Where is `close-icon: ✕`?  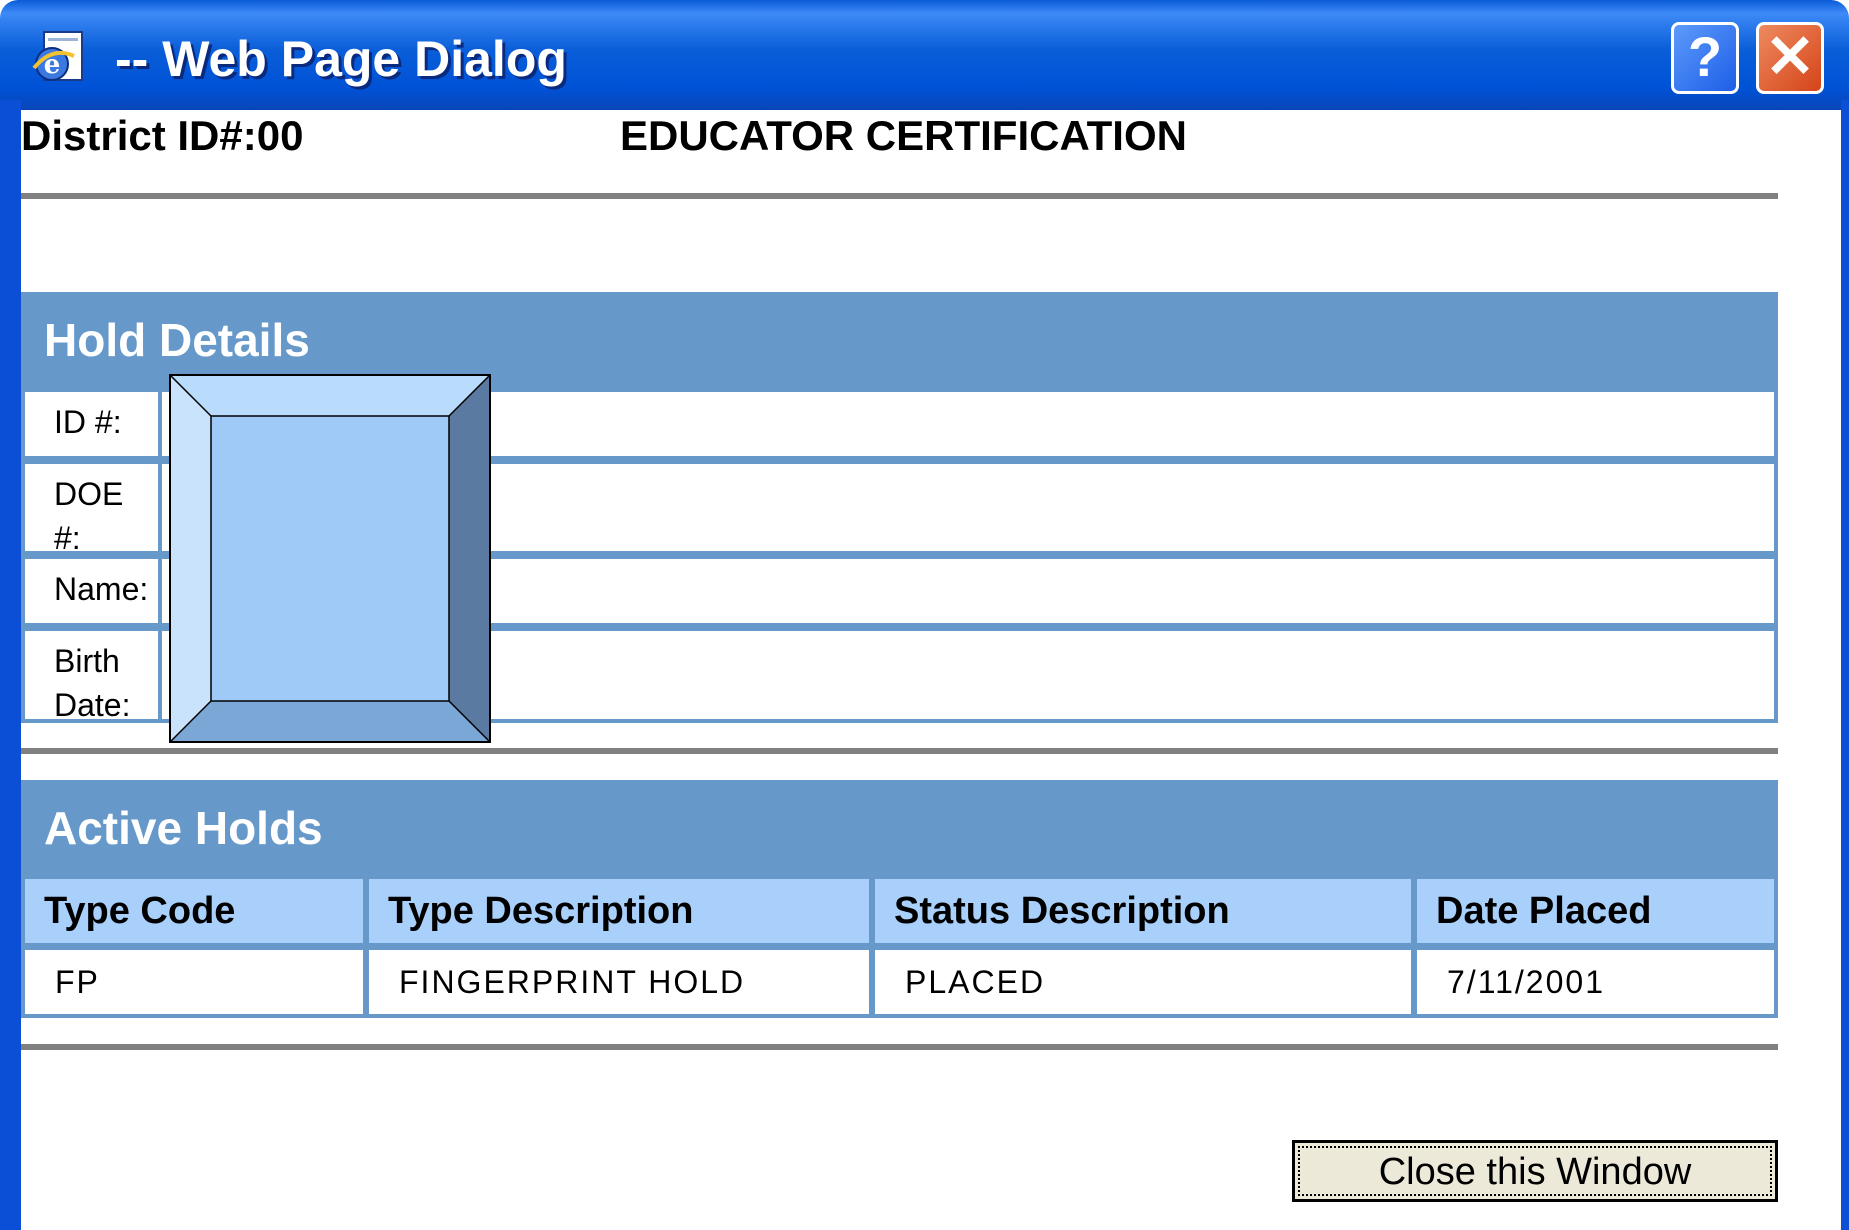
close-icon: ✕ is located at coordinates (1790, 58).